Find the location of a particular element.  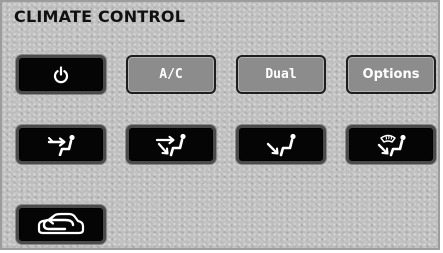

recirculation-button is located at coordinates (61, 224).